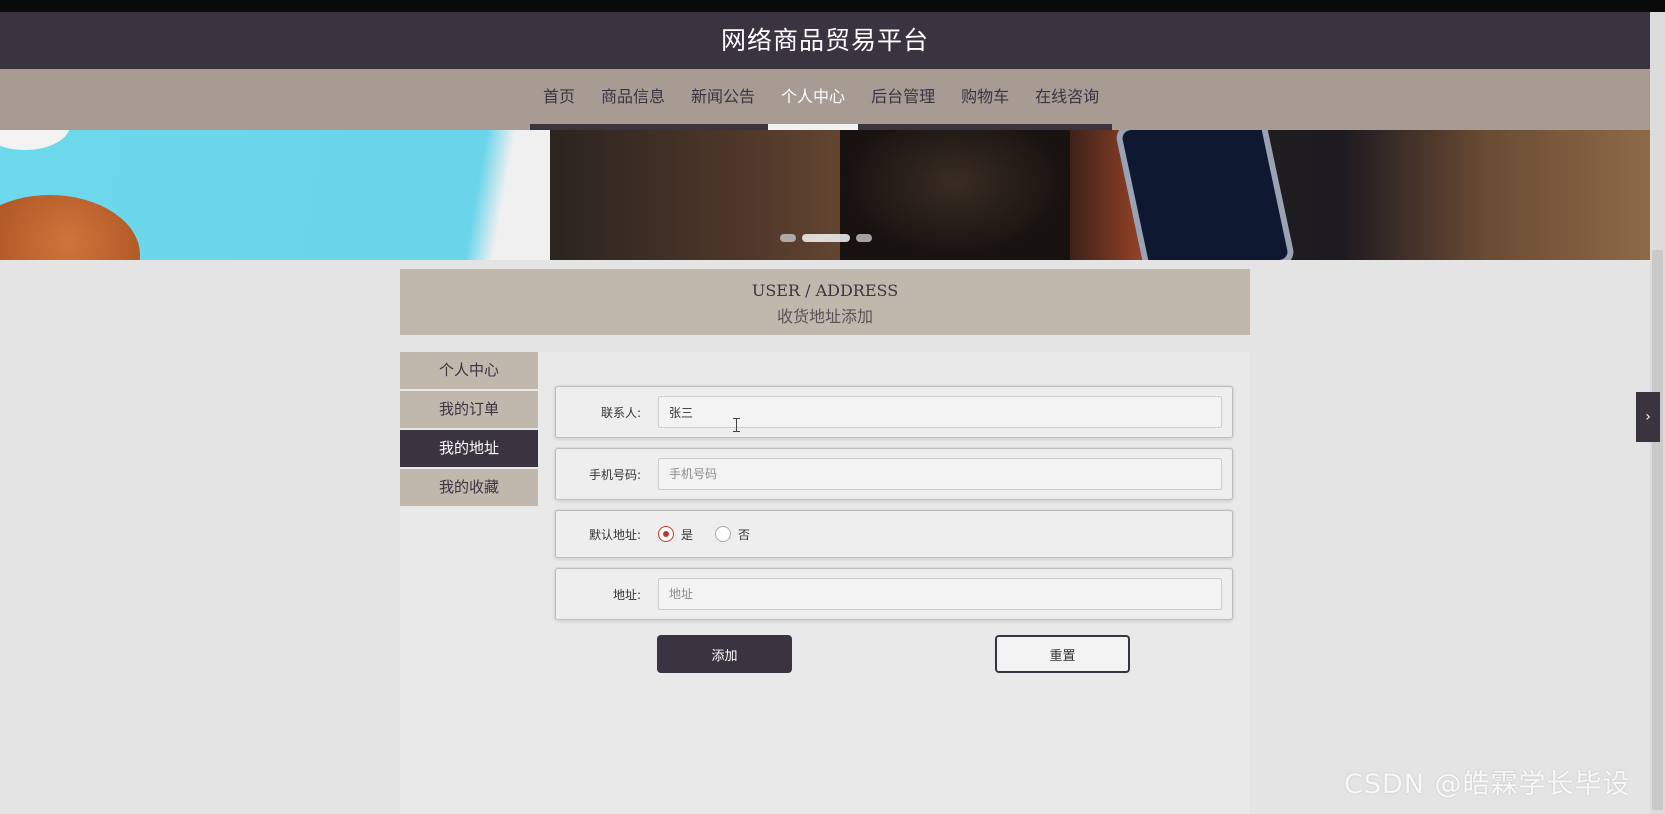 The width and height of the screenshot is (1665, 814). I want to click on chevron-right-icon: ›, so click(1648, 417).